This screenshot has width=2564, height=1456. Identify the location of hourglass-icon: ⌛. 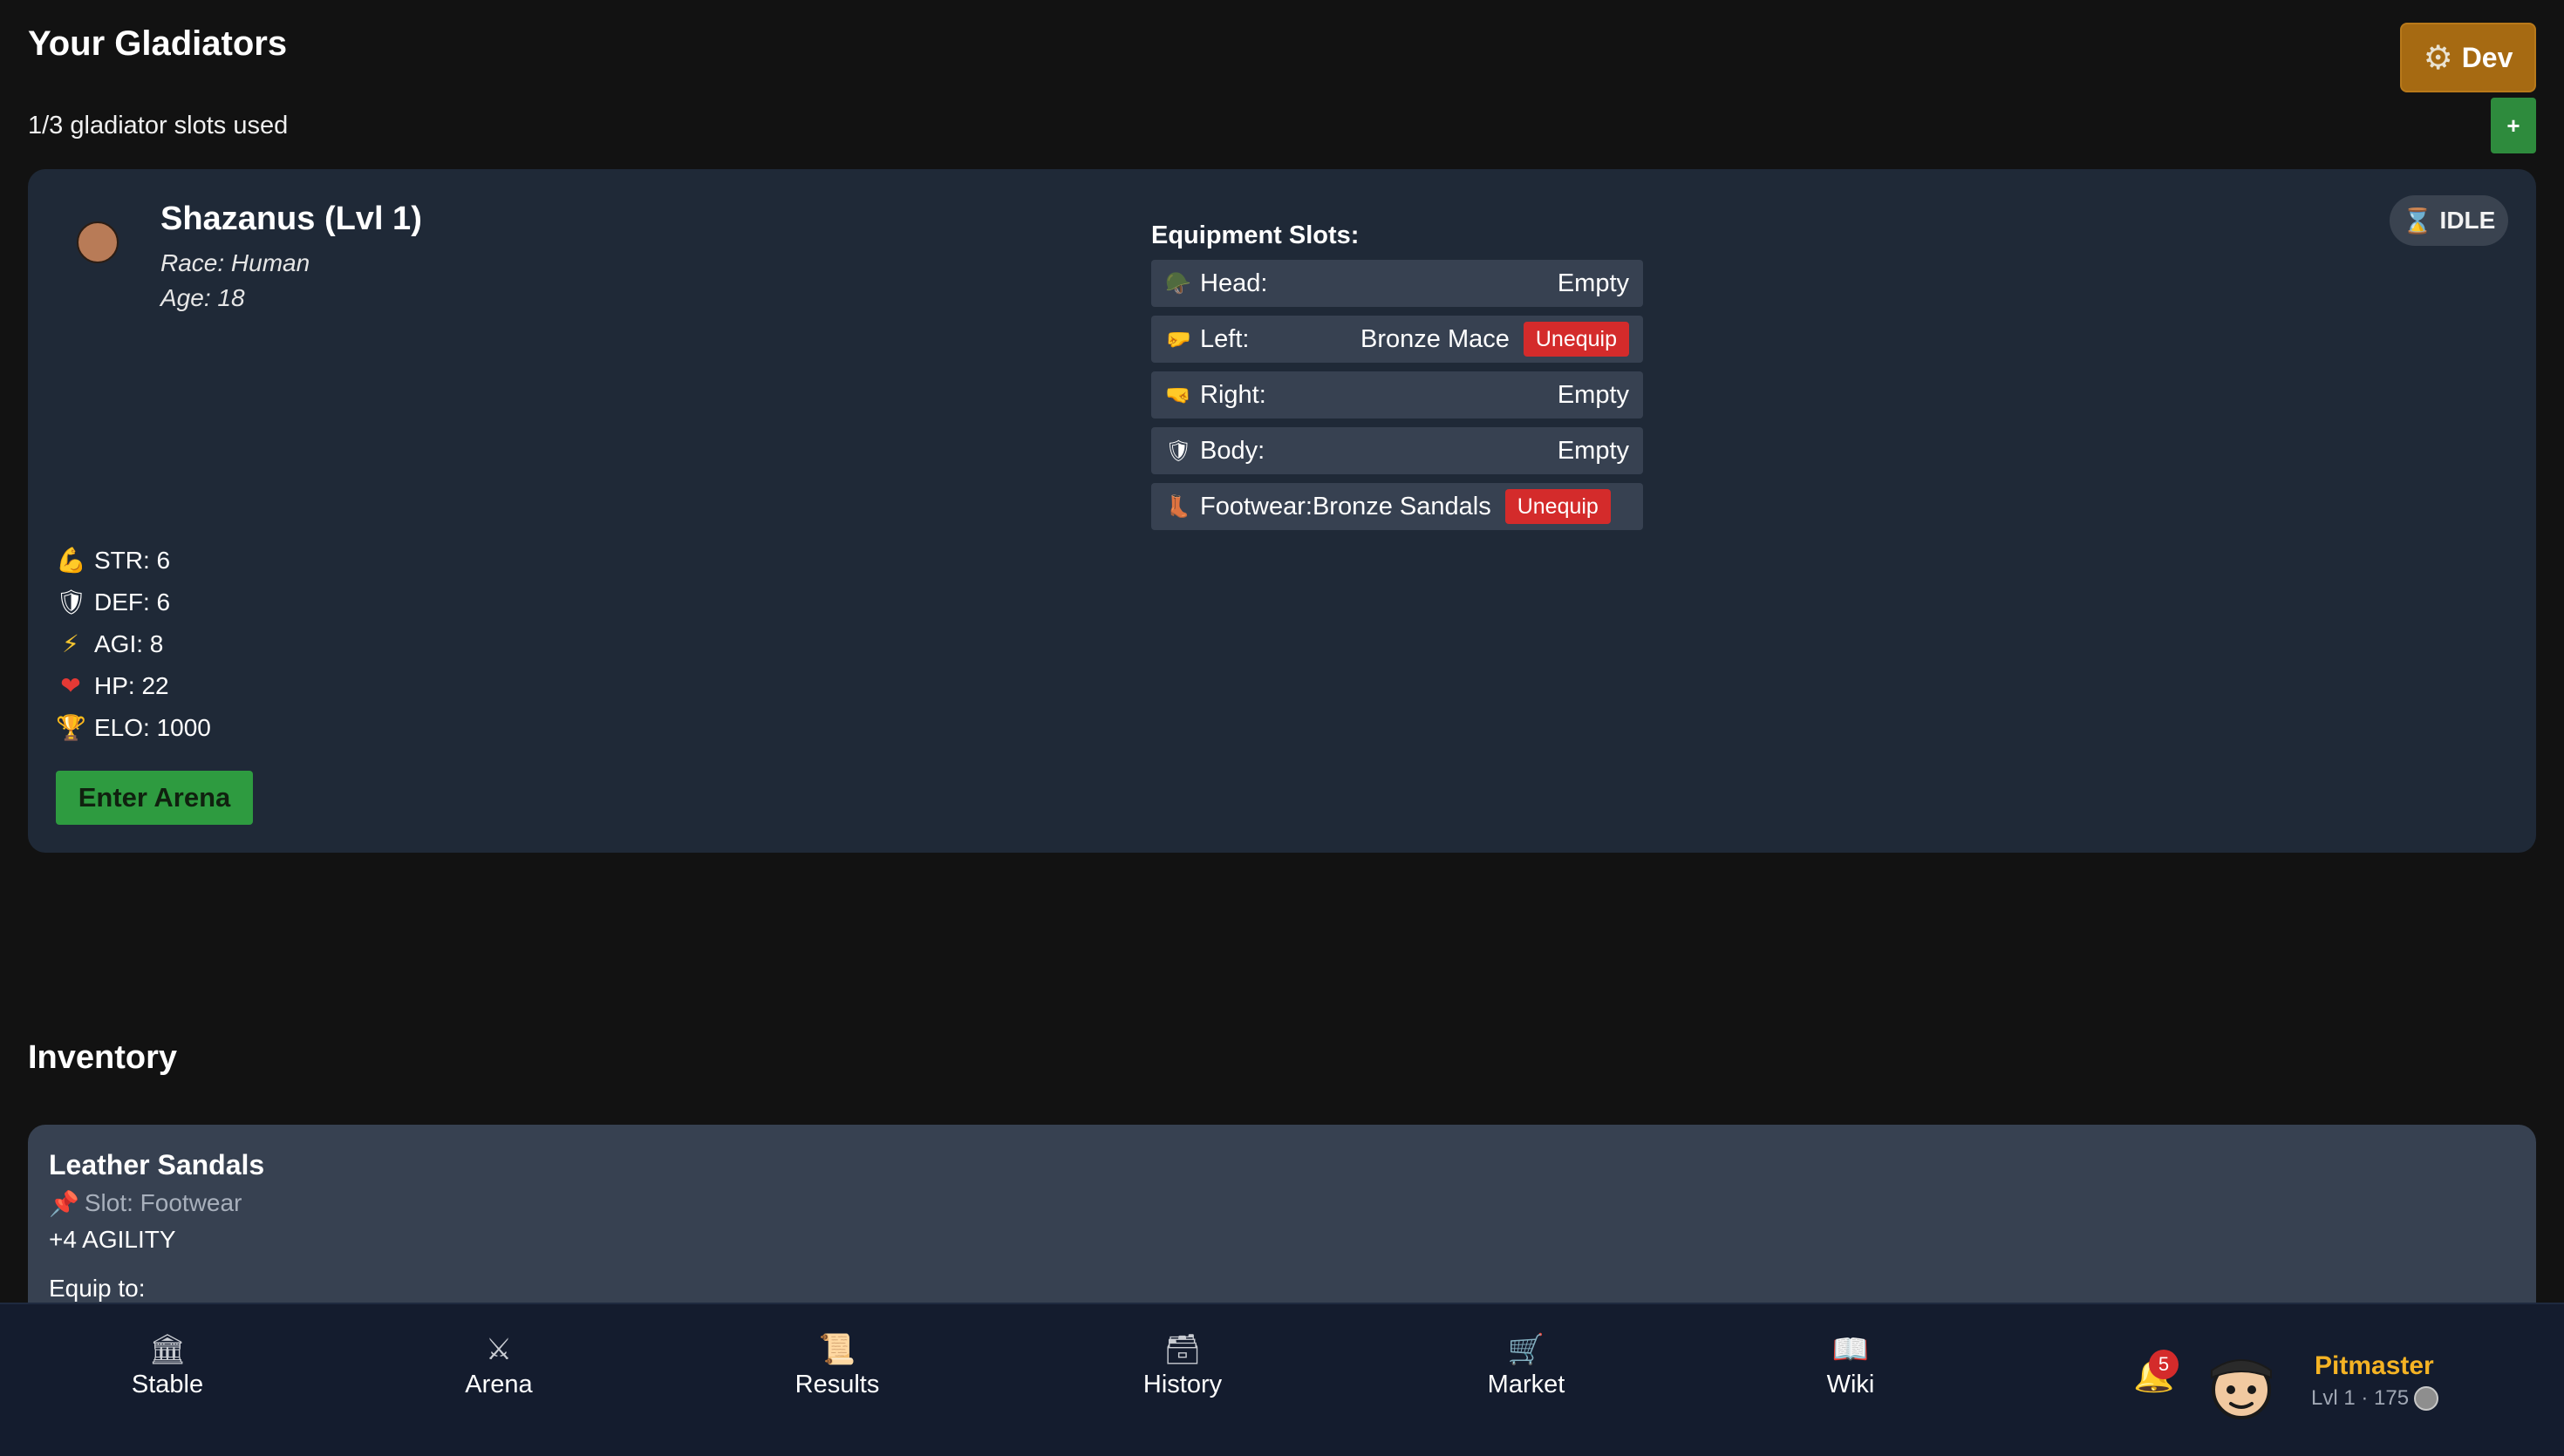
(2417, 221).